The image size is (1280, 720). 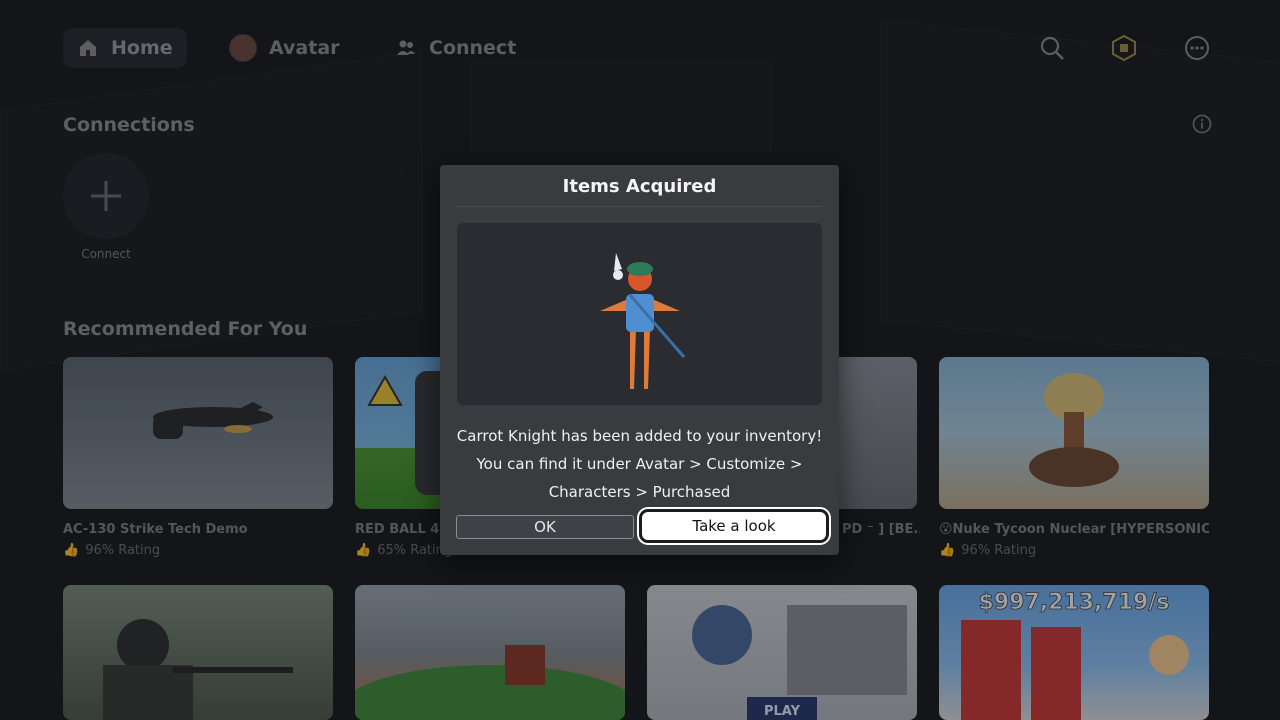 I want to click on item-preview, so click(x=639, y=314).